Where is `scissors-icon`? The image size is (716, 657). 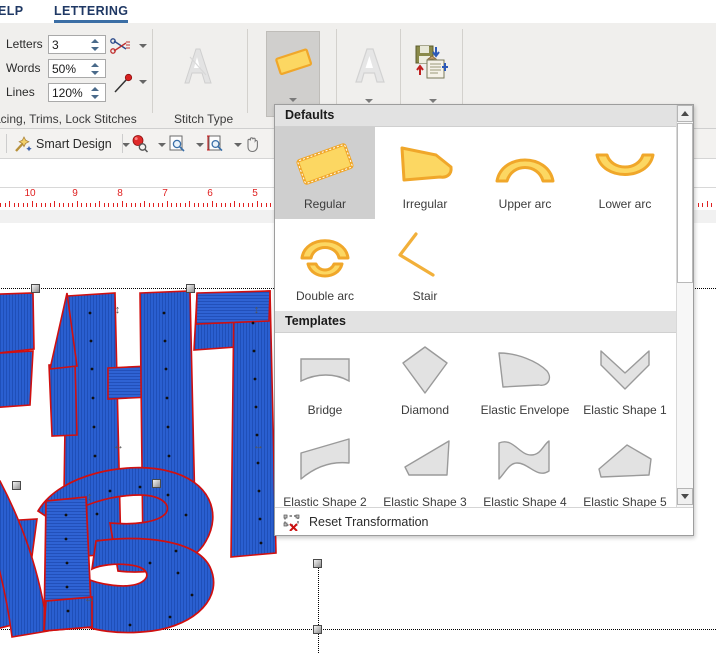
scissors-icon is located at coordinates (120, 46).